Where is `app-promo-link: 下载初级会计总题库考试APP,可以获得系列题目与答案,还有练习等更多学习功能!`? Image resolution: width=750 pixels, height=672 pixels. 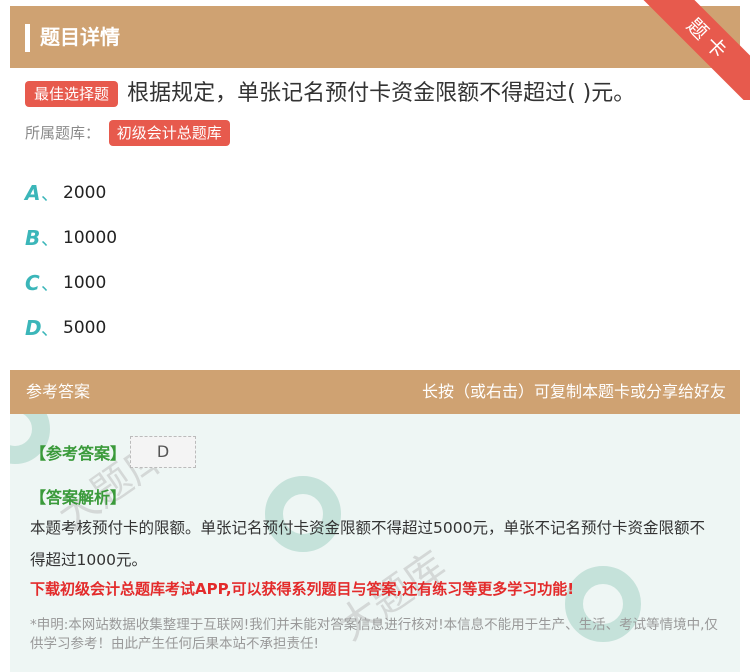 app-promo-link: 下载初级会计总题库考试APP,可以获得系列题目与答案,还有练习等更多学习功能! is located at coordinates (302, 588).